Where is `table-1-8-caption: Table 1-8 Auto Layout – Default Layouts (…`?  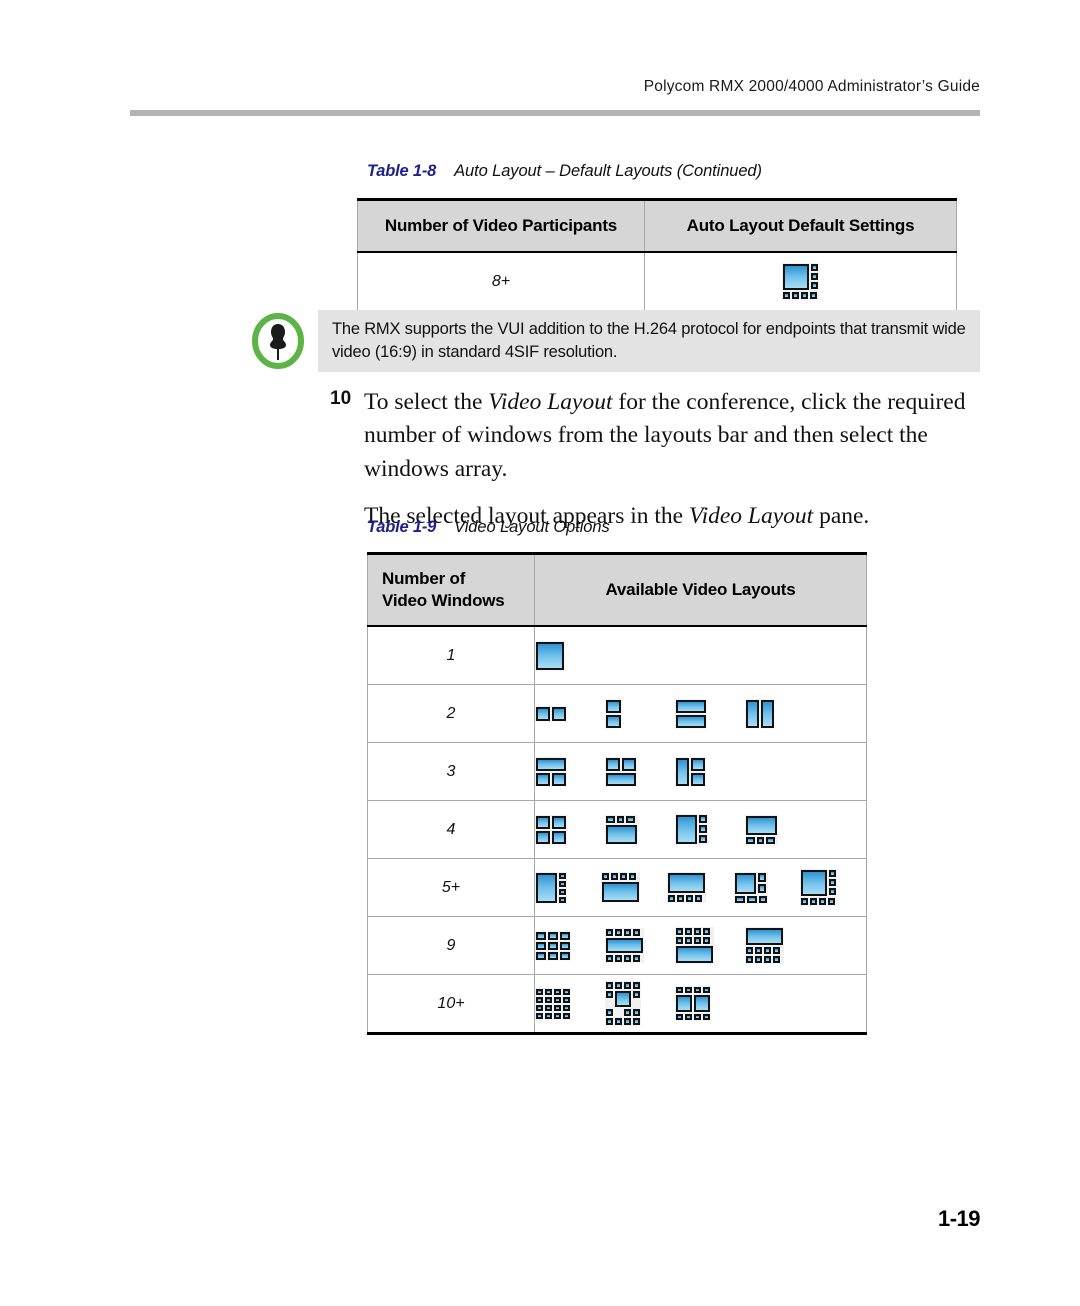
table-1-8-caption: Table 1-8 Auto Layout – Default Layouts (… is located at coordinates (564, 171).